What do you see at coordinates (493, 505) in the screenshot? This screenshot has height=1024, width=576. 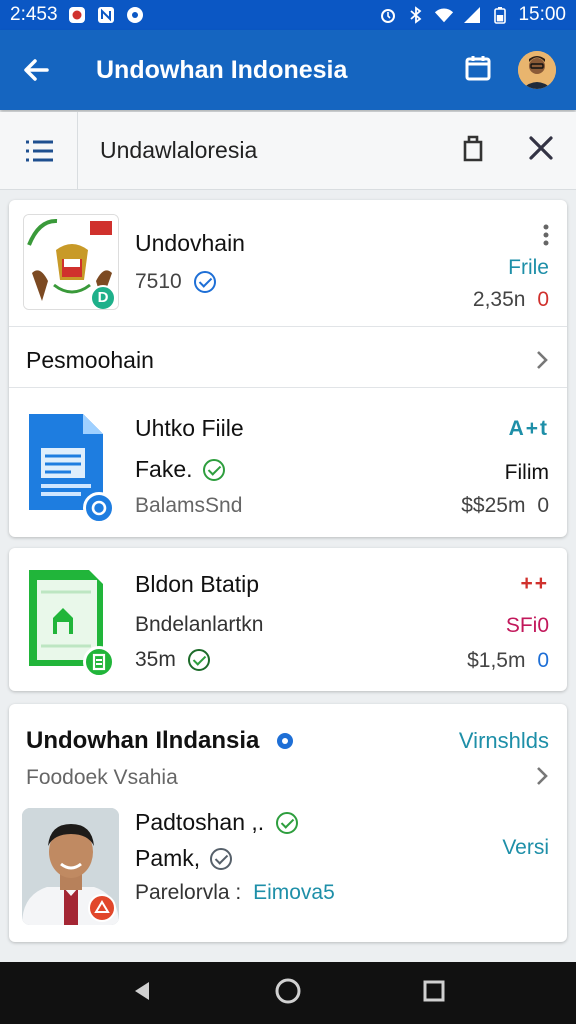 I see `file-right-value: $$25m` at bounding box center [493, 505].